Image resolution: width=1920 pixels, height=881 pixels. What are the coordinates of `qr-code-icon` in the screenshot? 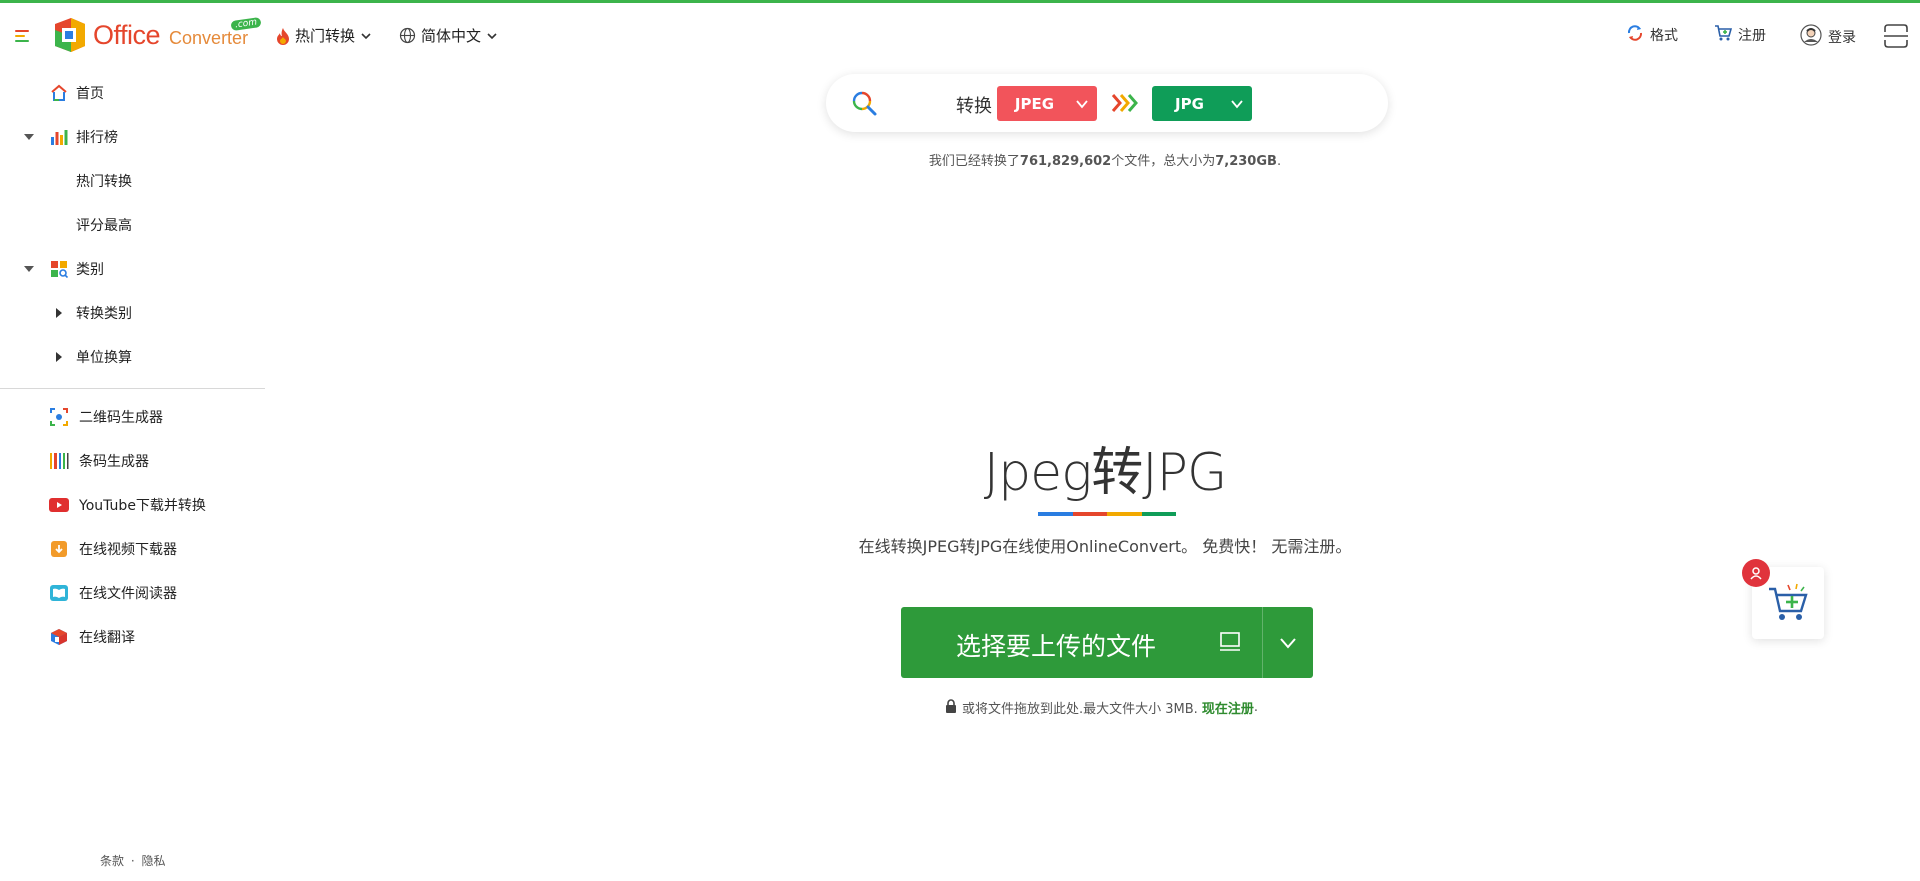 It's located at (59, 417).